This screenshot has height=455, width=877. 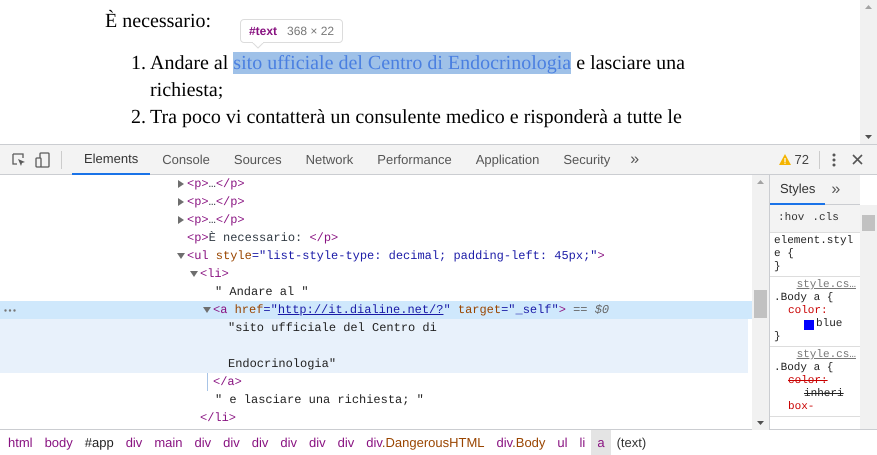 What do you see at coordinates (256, 238) in the screenshot?
I see `node-text: È necessario:` at bounding box center [256, 238].